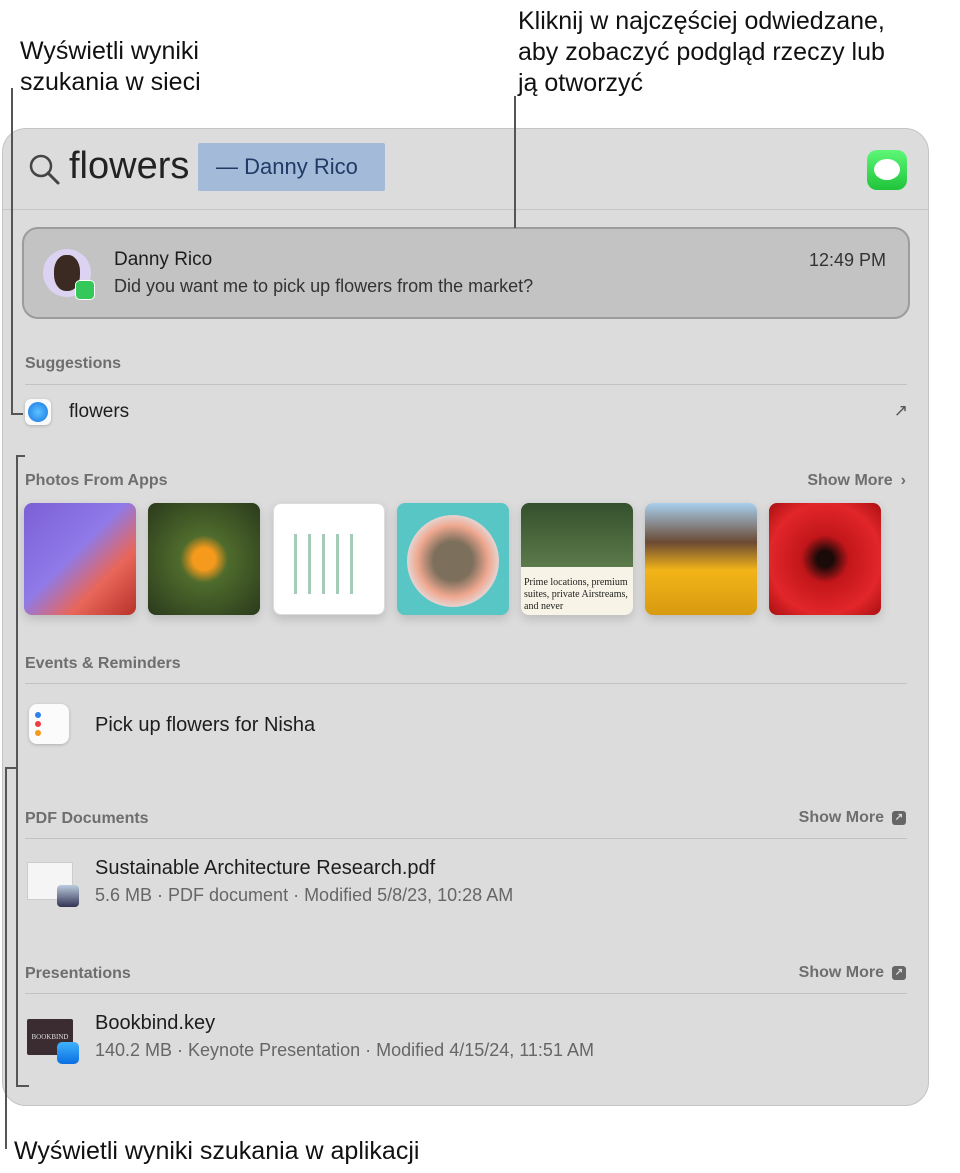 Image resolution: width=960 pixels, height=1173 pixels. Describe the element at coordinates (701, 21) in the screenshot. I see `callout-line: Kliknij w najczęściej odwiedzane,` at that location.